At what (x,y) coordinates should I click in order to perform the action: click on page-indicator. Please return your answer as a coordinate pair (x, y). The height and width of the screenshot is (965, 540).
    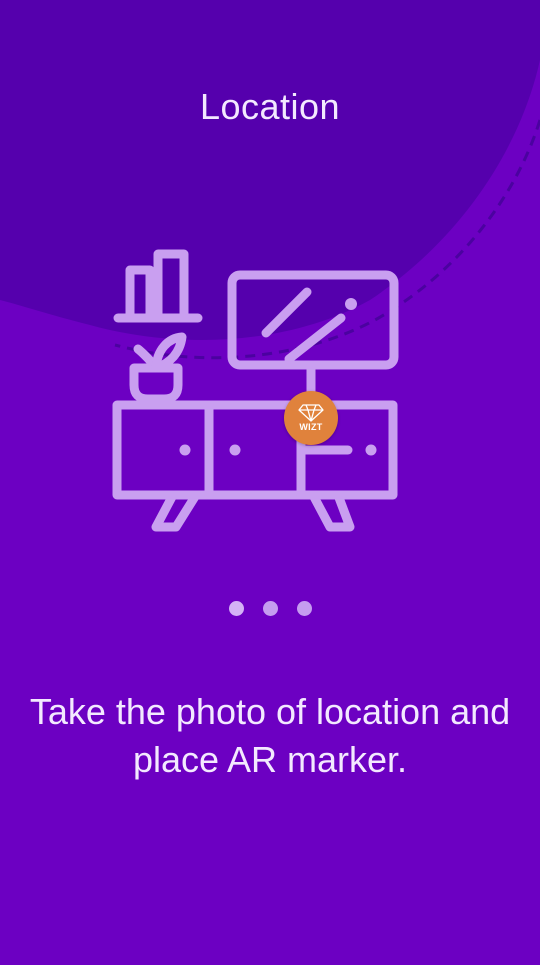
    Looking at the image, I should click on (270, 609).